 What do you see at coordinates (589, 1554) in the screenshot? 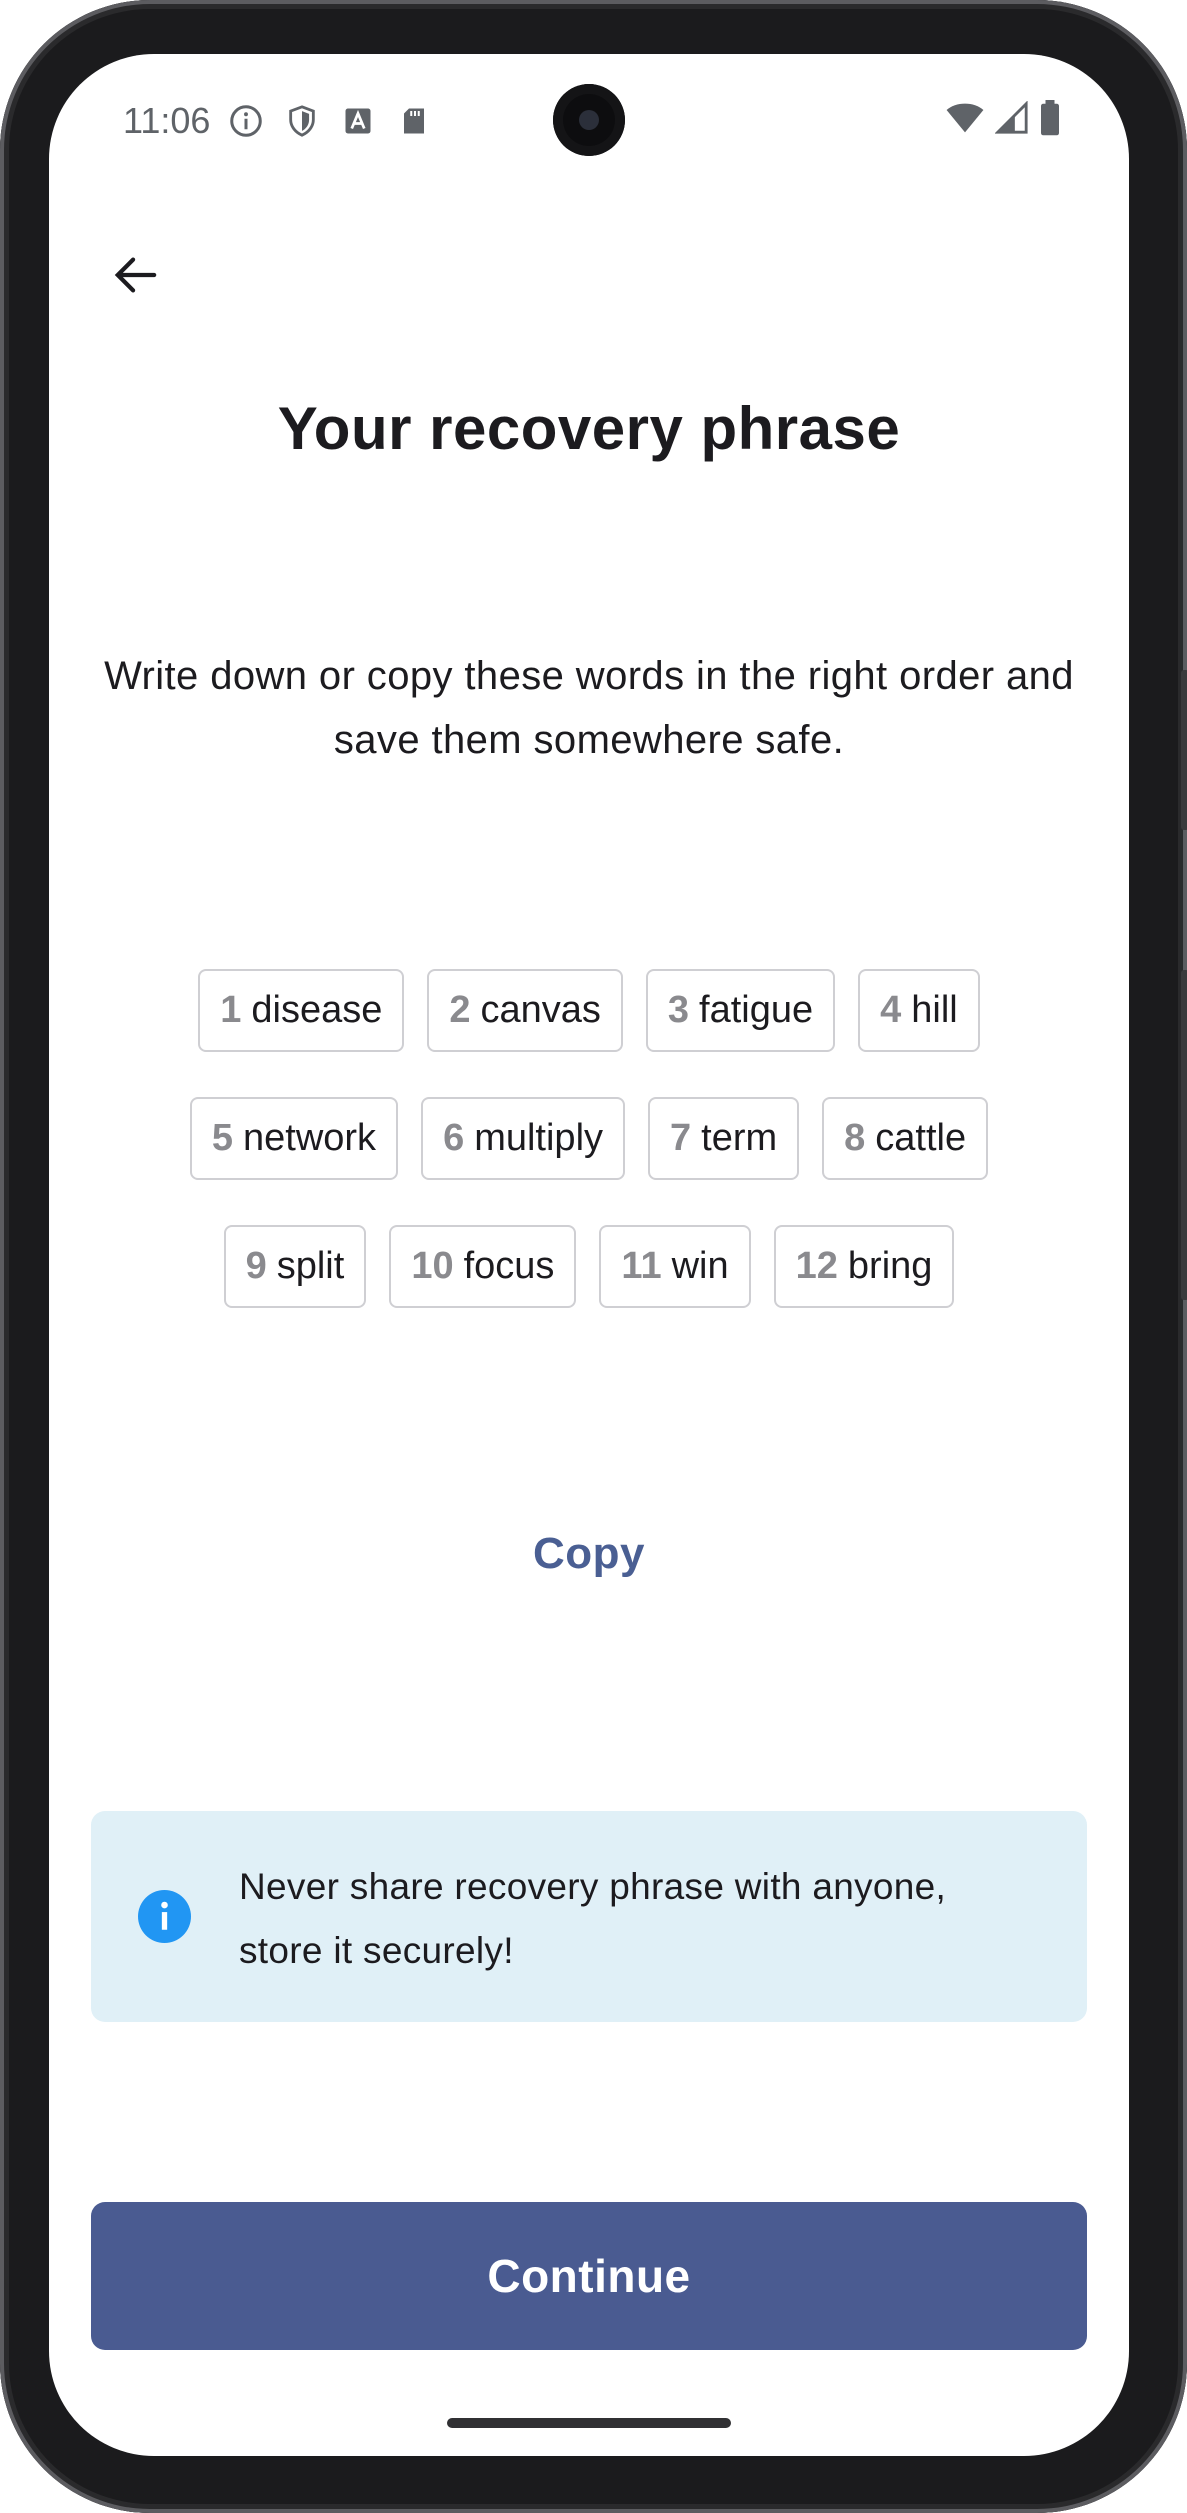
I see `copy-button: Copy` at bounding box center [589, 1554].